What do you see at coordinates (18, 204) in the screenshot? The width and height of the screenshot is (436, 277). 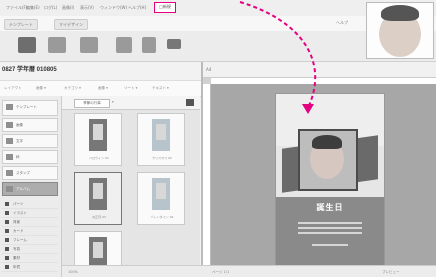 I see `list-item-label: パーツ` at bounding box center [18, 204].